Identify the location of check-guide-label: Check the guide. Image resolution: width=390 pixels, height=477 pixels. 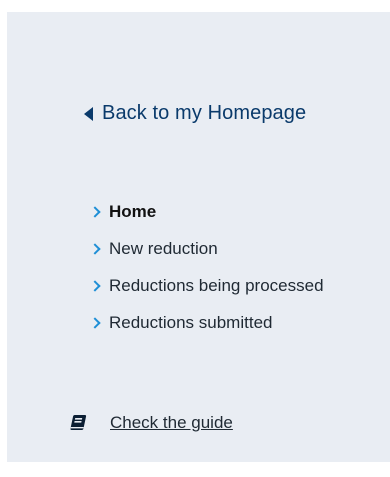
(171, 422).